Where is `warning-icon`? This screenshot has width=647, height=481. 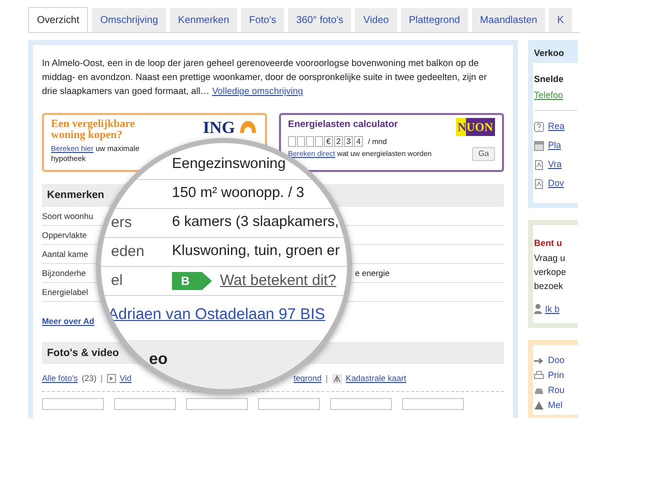
warning-icon is located at coordinates (539, 405).